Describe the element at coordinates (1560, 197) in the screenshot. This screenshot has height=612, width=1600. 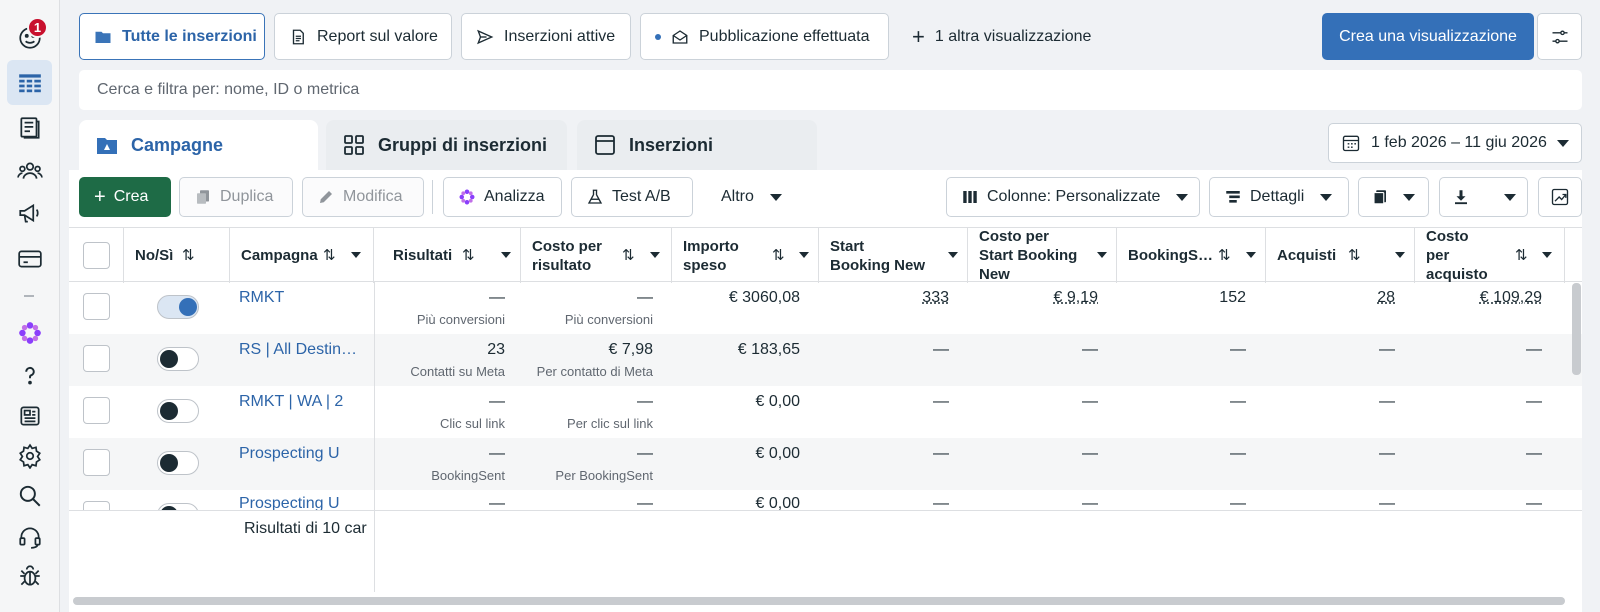
I see `chart-expand-button` at that location.